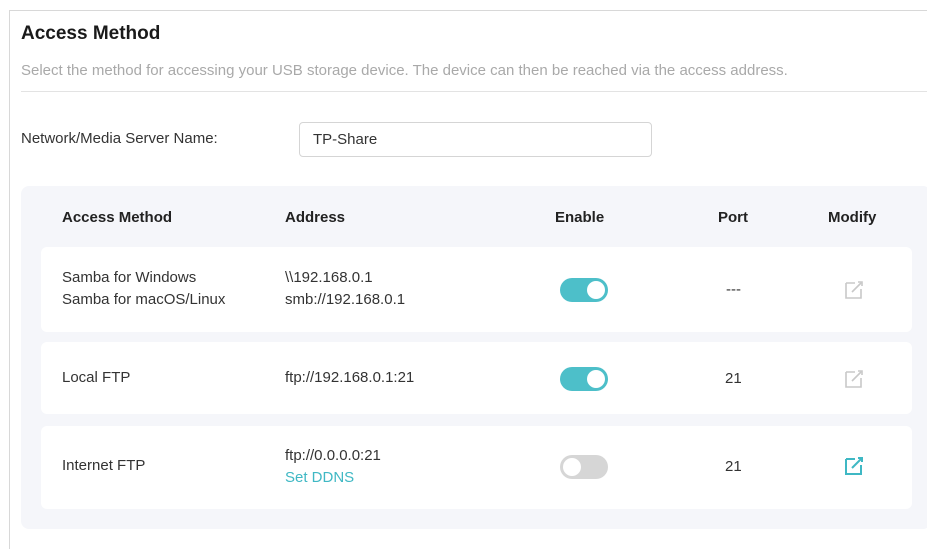 The height and width of the screenshot is (549, 927). I want to click on port-internet-ftp: 21, so click(733, 466).